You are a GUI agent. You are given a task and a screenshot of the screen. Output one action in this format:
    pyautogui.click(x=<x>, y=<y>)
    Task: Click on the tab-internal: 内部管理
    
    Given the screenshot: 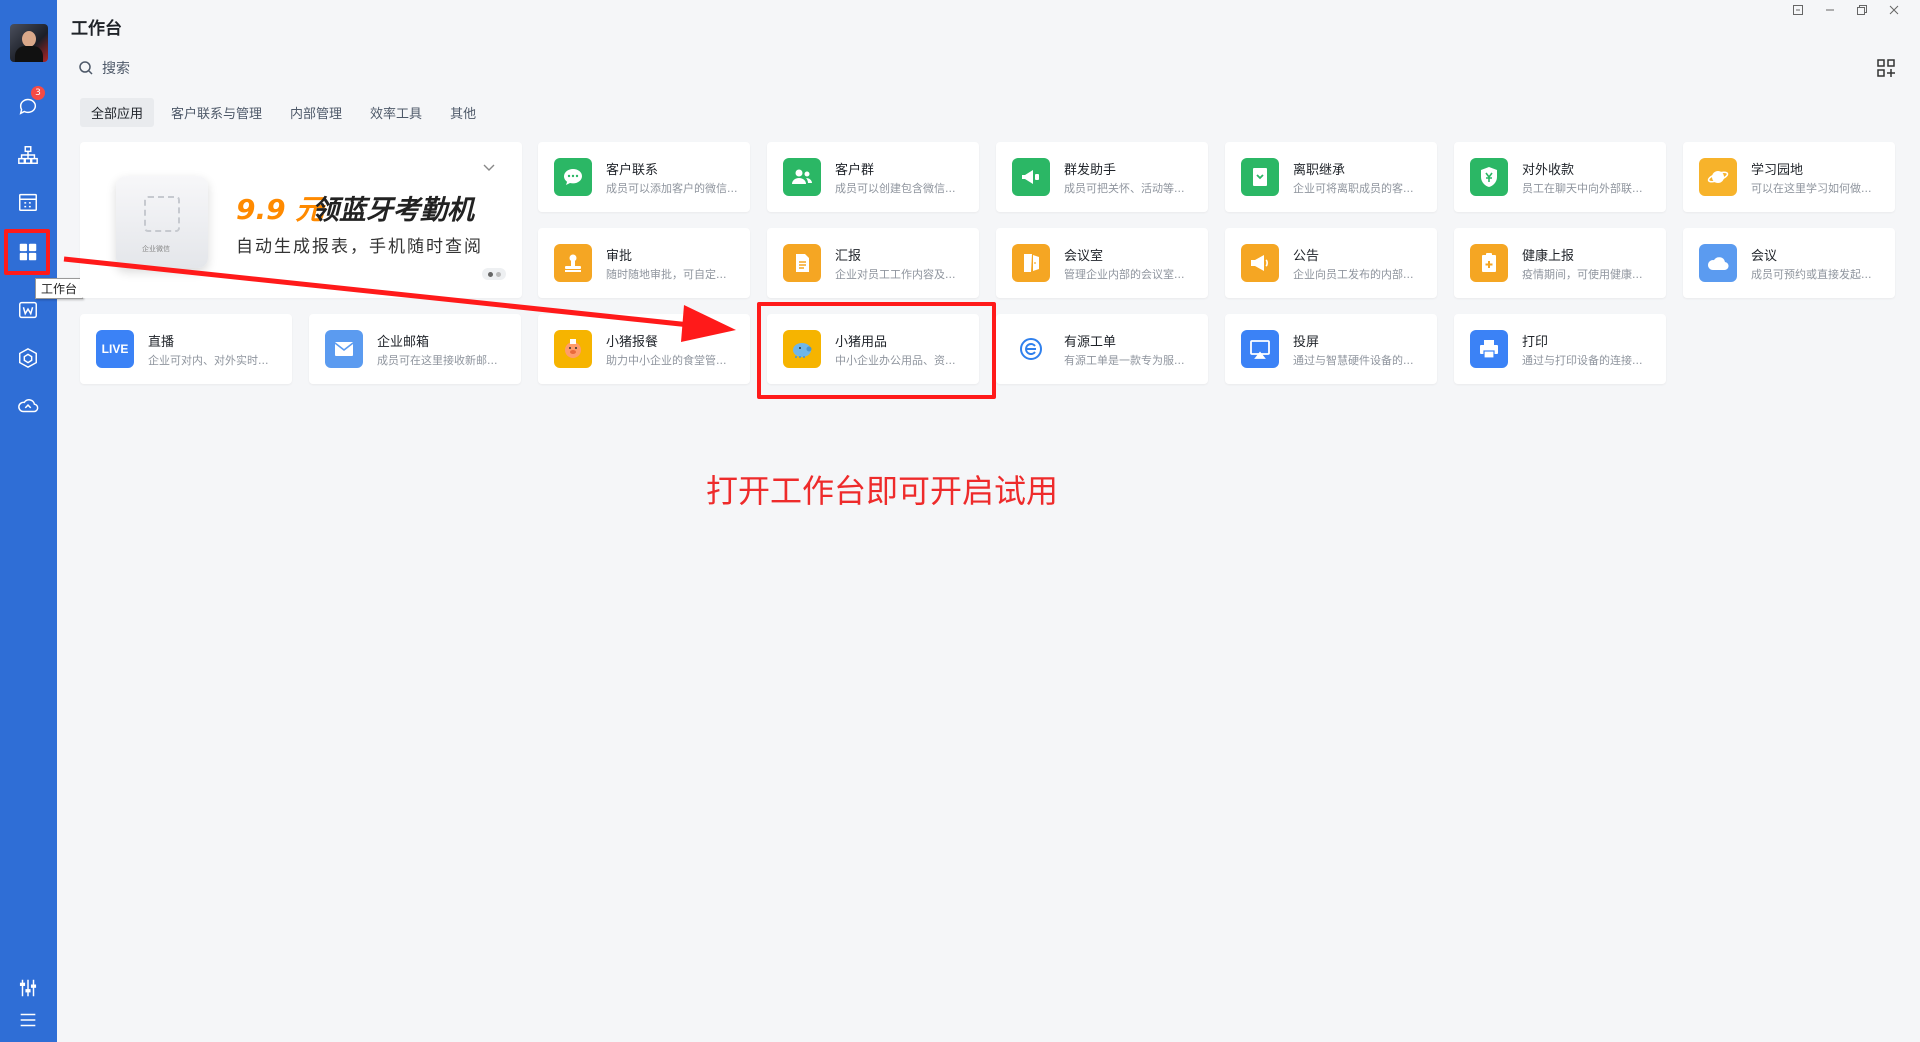 What is the action you would take?
    pyautogui.click(x=316, y=112)
    